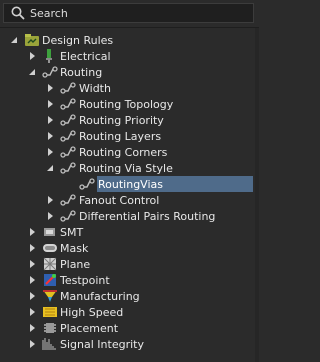  I want to click on tree-item-routing-layers: Routing Layers, so click(129, 136).